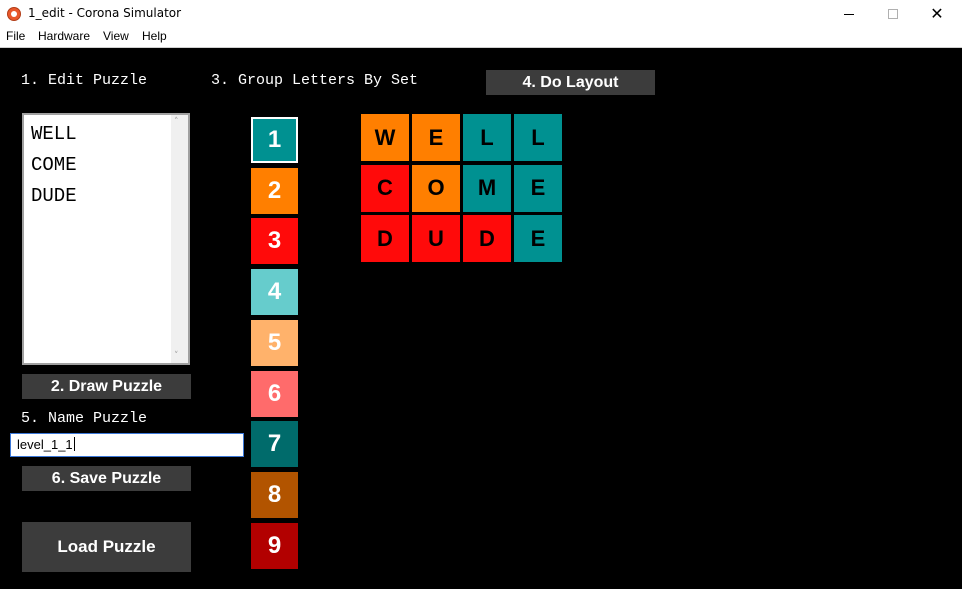 This screenshot has width=962, height=589. I want to click on set-swatch-3: 3, so click(274, 241).